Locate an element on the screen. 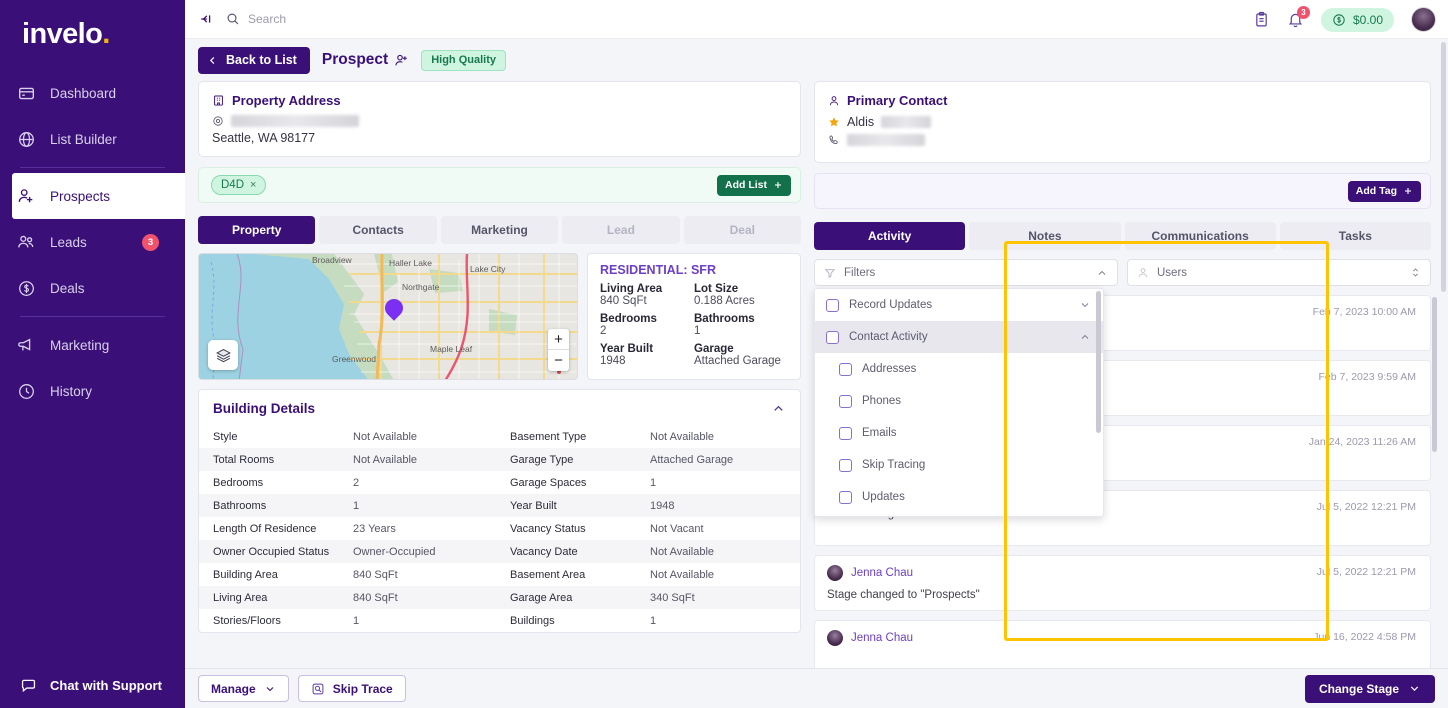 This screenshot has width=1448, height=708. tab-marketing: Marketing is located at coordinates (499, 230).